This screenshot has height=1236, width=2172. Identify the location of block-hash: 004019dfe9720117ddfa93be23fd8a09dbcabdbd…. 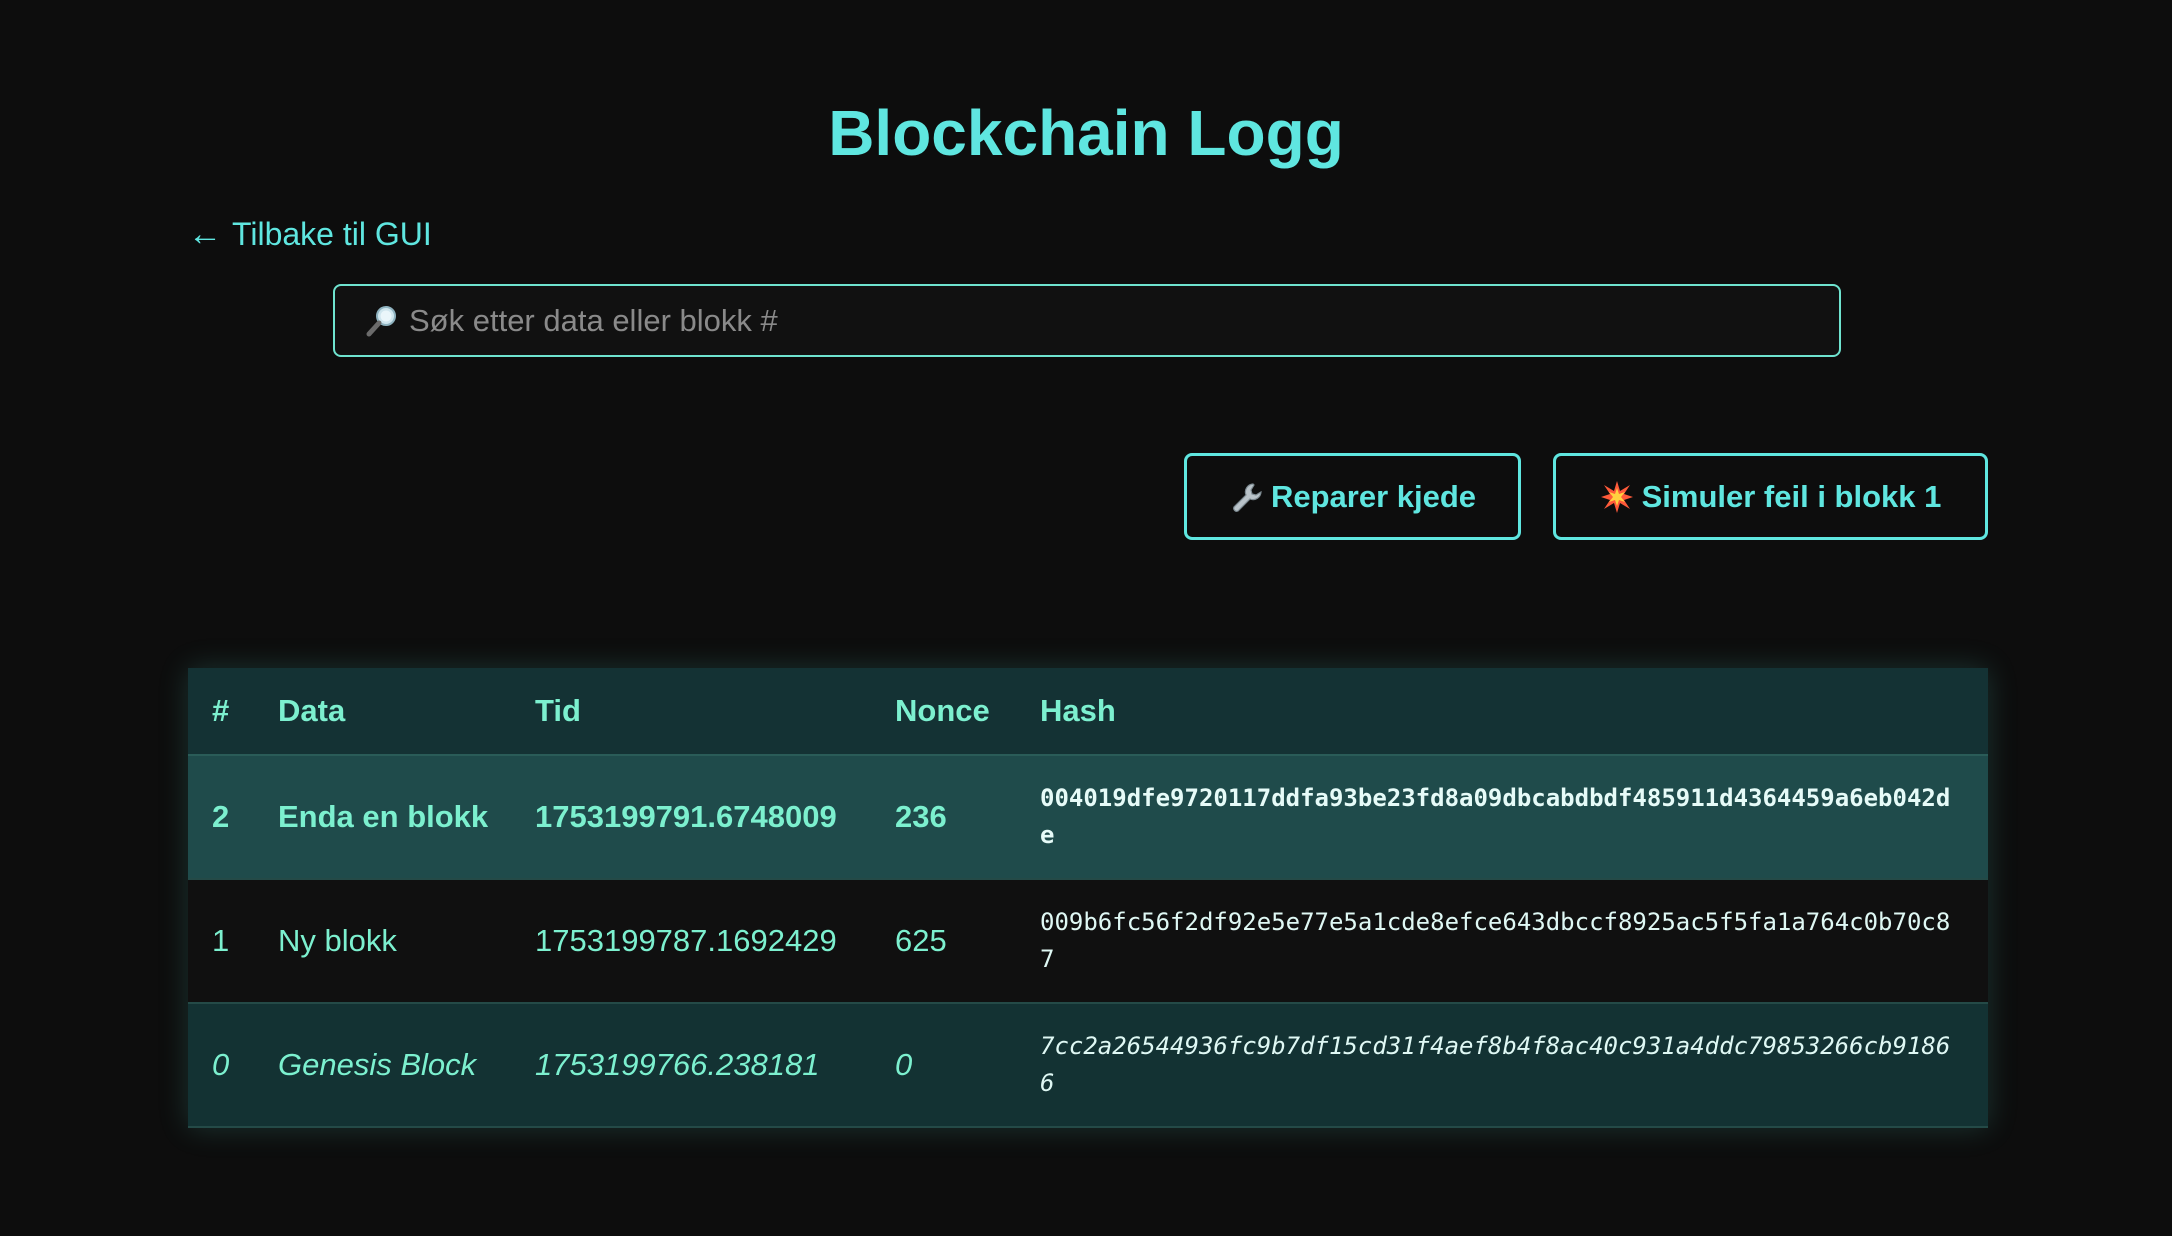
(1502, 817).